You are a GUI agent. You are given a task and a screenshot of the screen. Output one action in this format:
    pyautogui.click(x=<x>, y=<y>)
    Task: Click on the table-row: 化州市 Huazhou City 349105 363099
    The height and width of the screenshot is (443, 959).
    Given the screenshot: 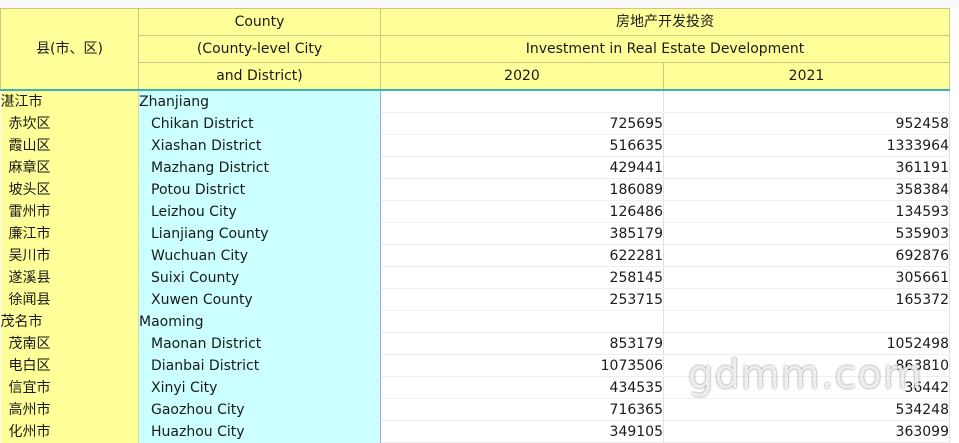 What is the action you would take?
    pyautogui.click(x=475, y=431)
    